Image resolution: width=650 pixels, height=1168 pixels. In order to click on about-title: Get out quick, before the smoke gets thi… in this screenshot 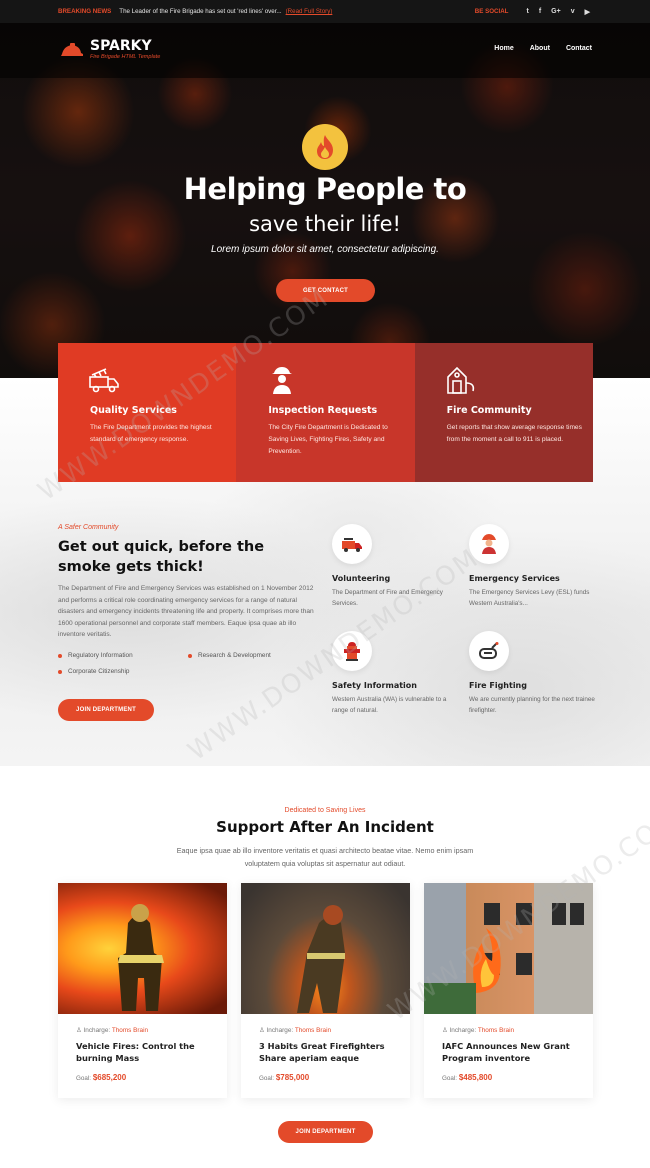, I will do `click(161, 557)`.